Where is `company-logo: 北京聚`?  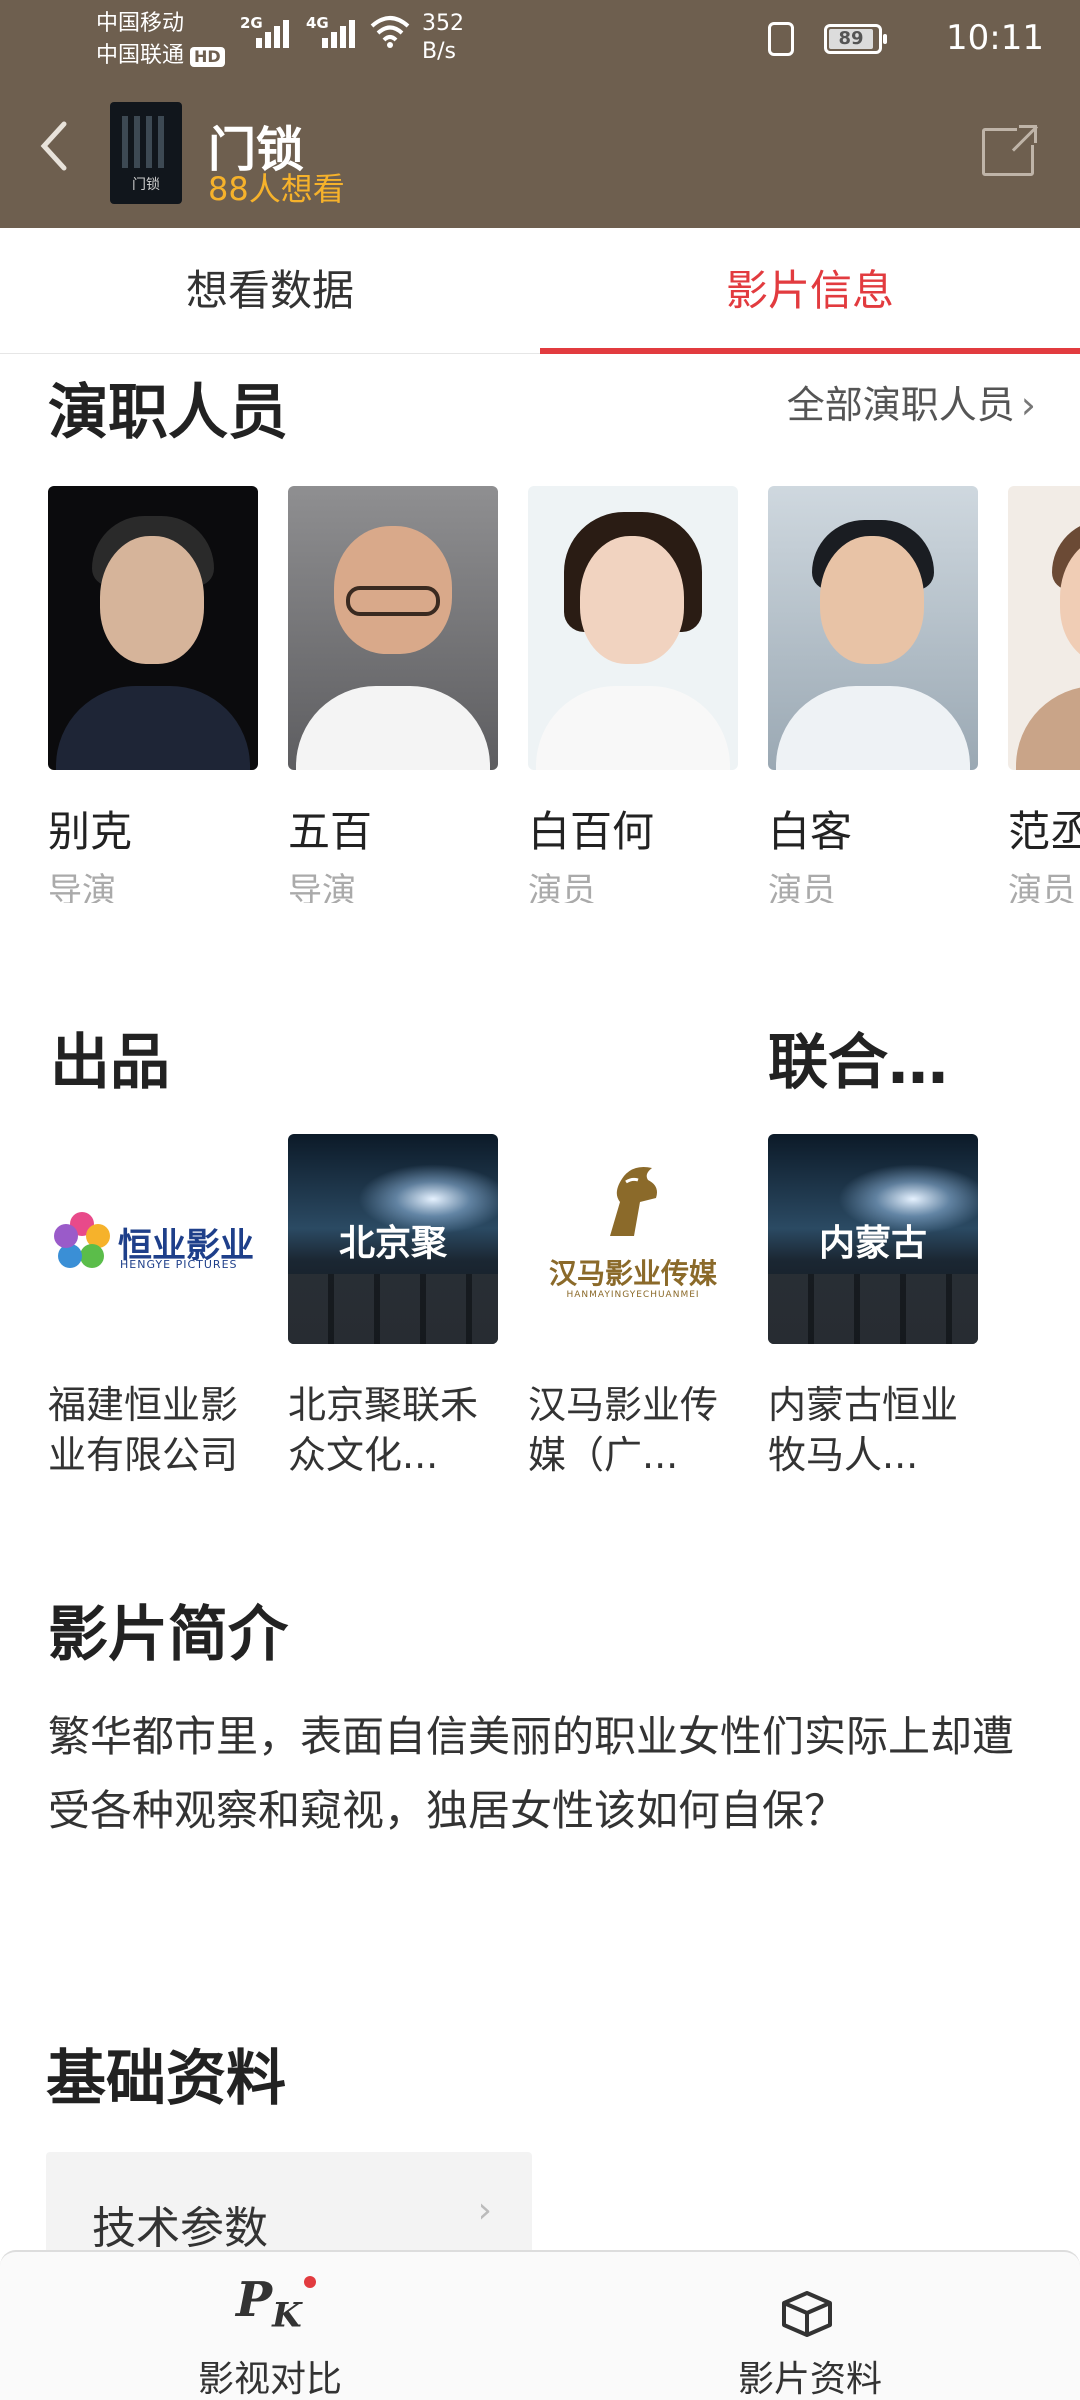 company-logo: 北京聚 is located at coordinates (393, 1239).